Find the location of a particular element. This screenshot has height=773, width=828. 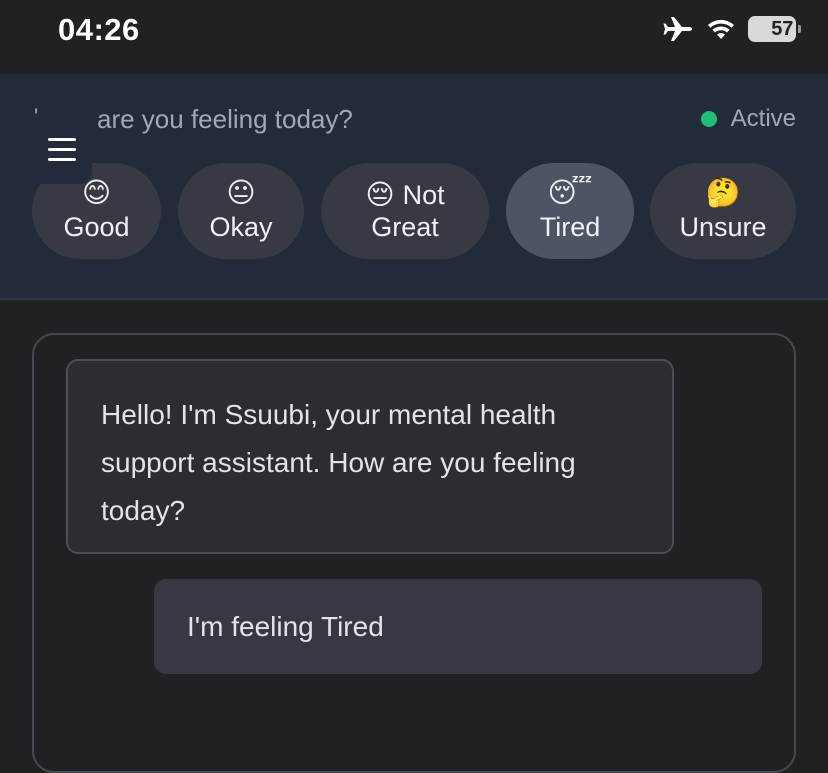

battery-icon: 57 is located at coordinates (774, 29).